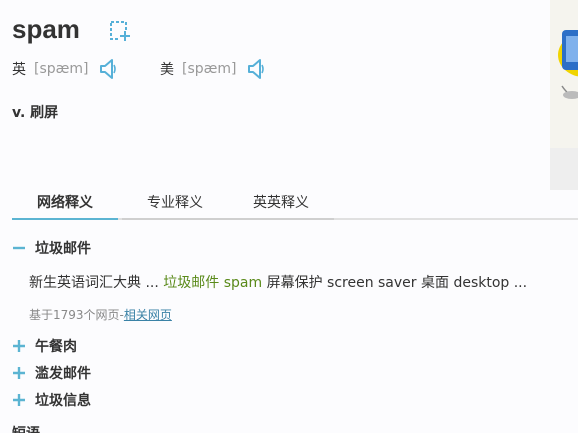  Describe the element at coordinates (213, 283) in the screenshot. I see `source-highlight: 垃圾邮件 spam` at that location.